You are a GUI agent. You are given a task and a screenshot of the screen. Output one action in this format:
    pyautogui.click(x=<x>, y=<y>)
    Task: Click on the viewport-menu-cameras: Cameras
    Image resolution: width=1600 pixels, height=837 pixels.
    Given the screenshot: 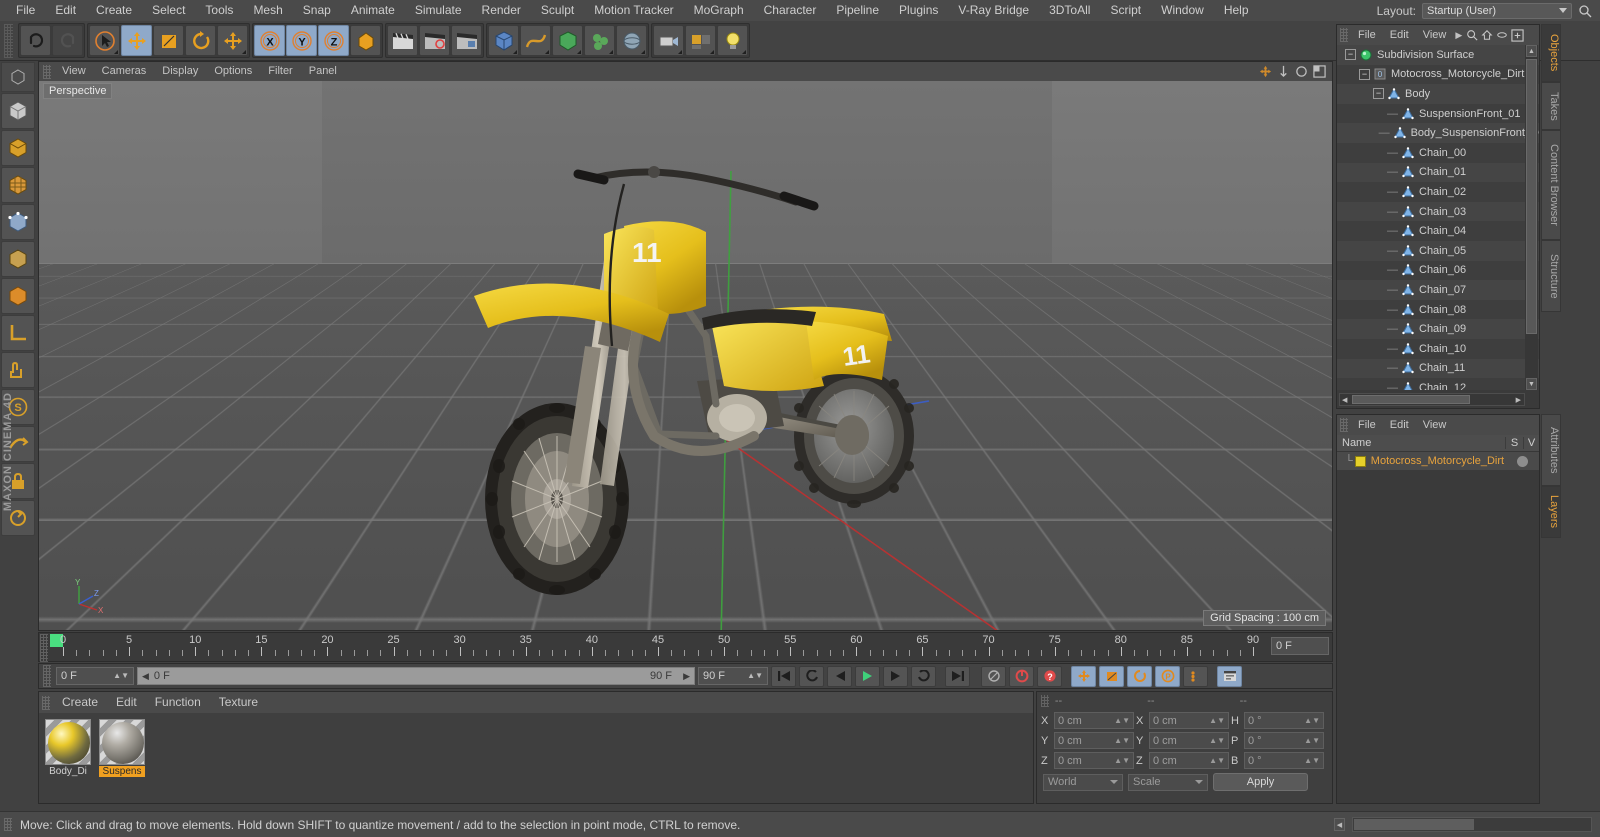 What is the action you would take?
    pyautogui.click(x=124, y=71)
    